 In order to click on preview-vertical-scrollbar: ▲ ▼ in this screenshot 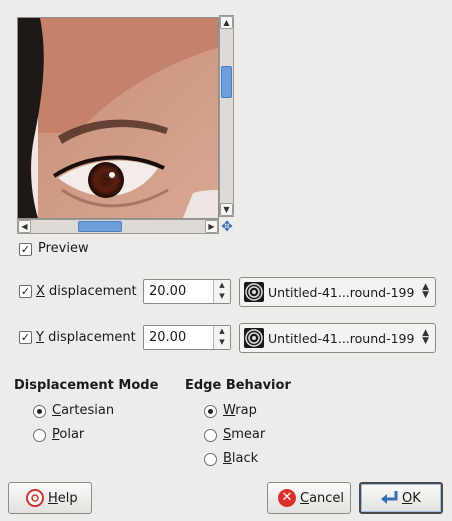, I will do `click(226, 116)`.